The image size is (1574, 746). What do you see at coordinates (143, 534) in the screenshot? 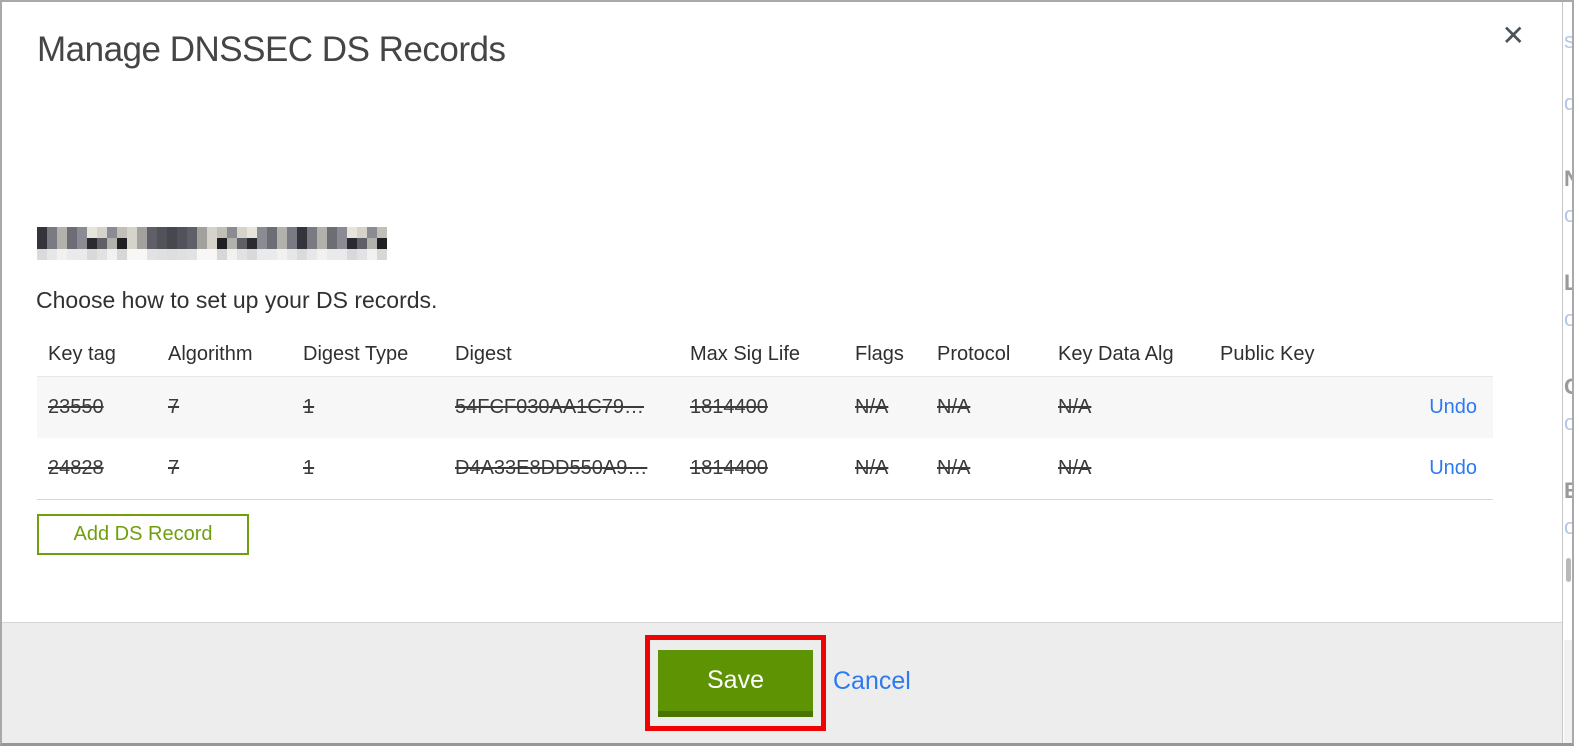
I see `add-ds-record-button: Add DS Record` at bounding box center [143, 534].